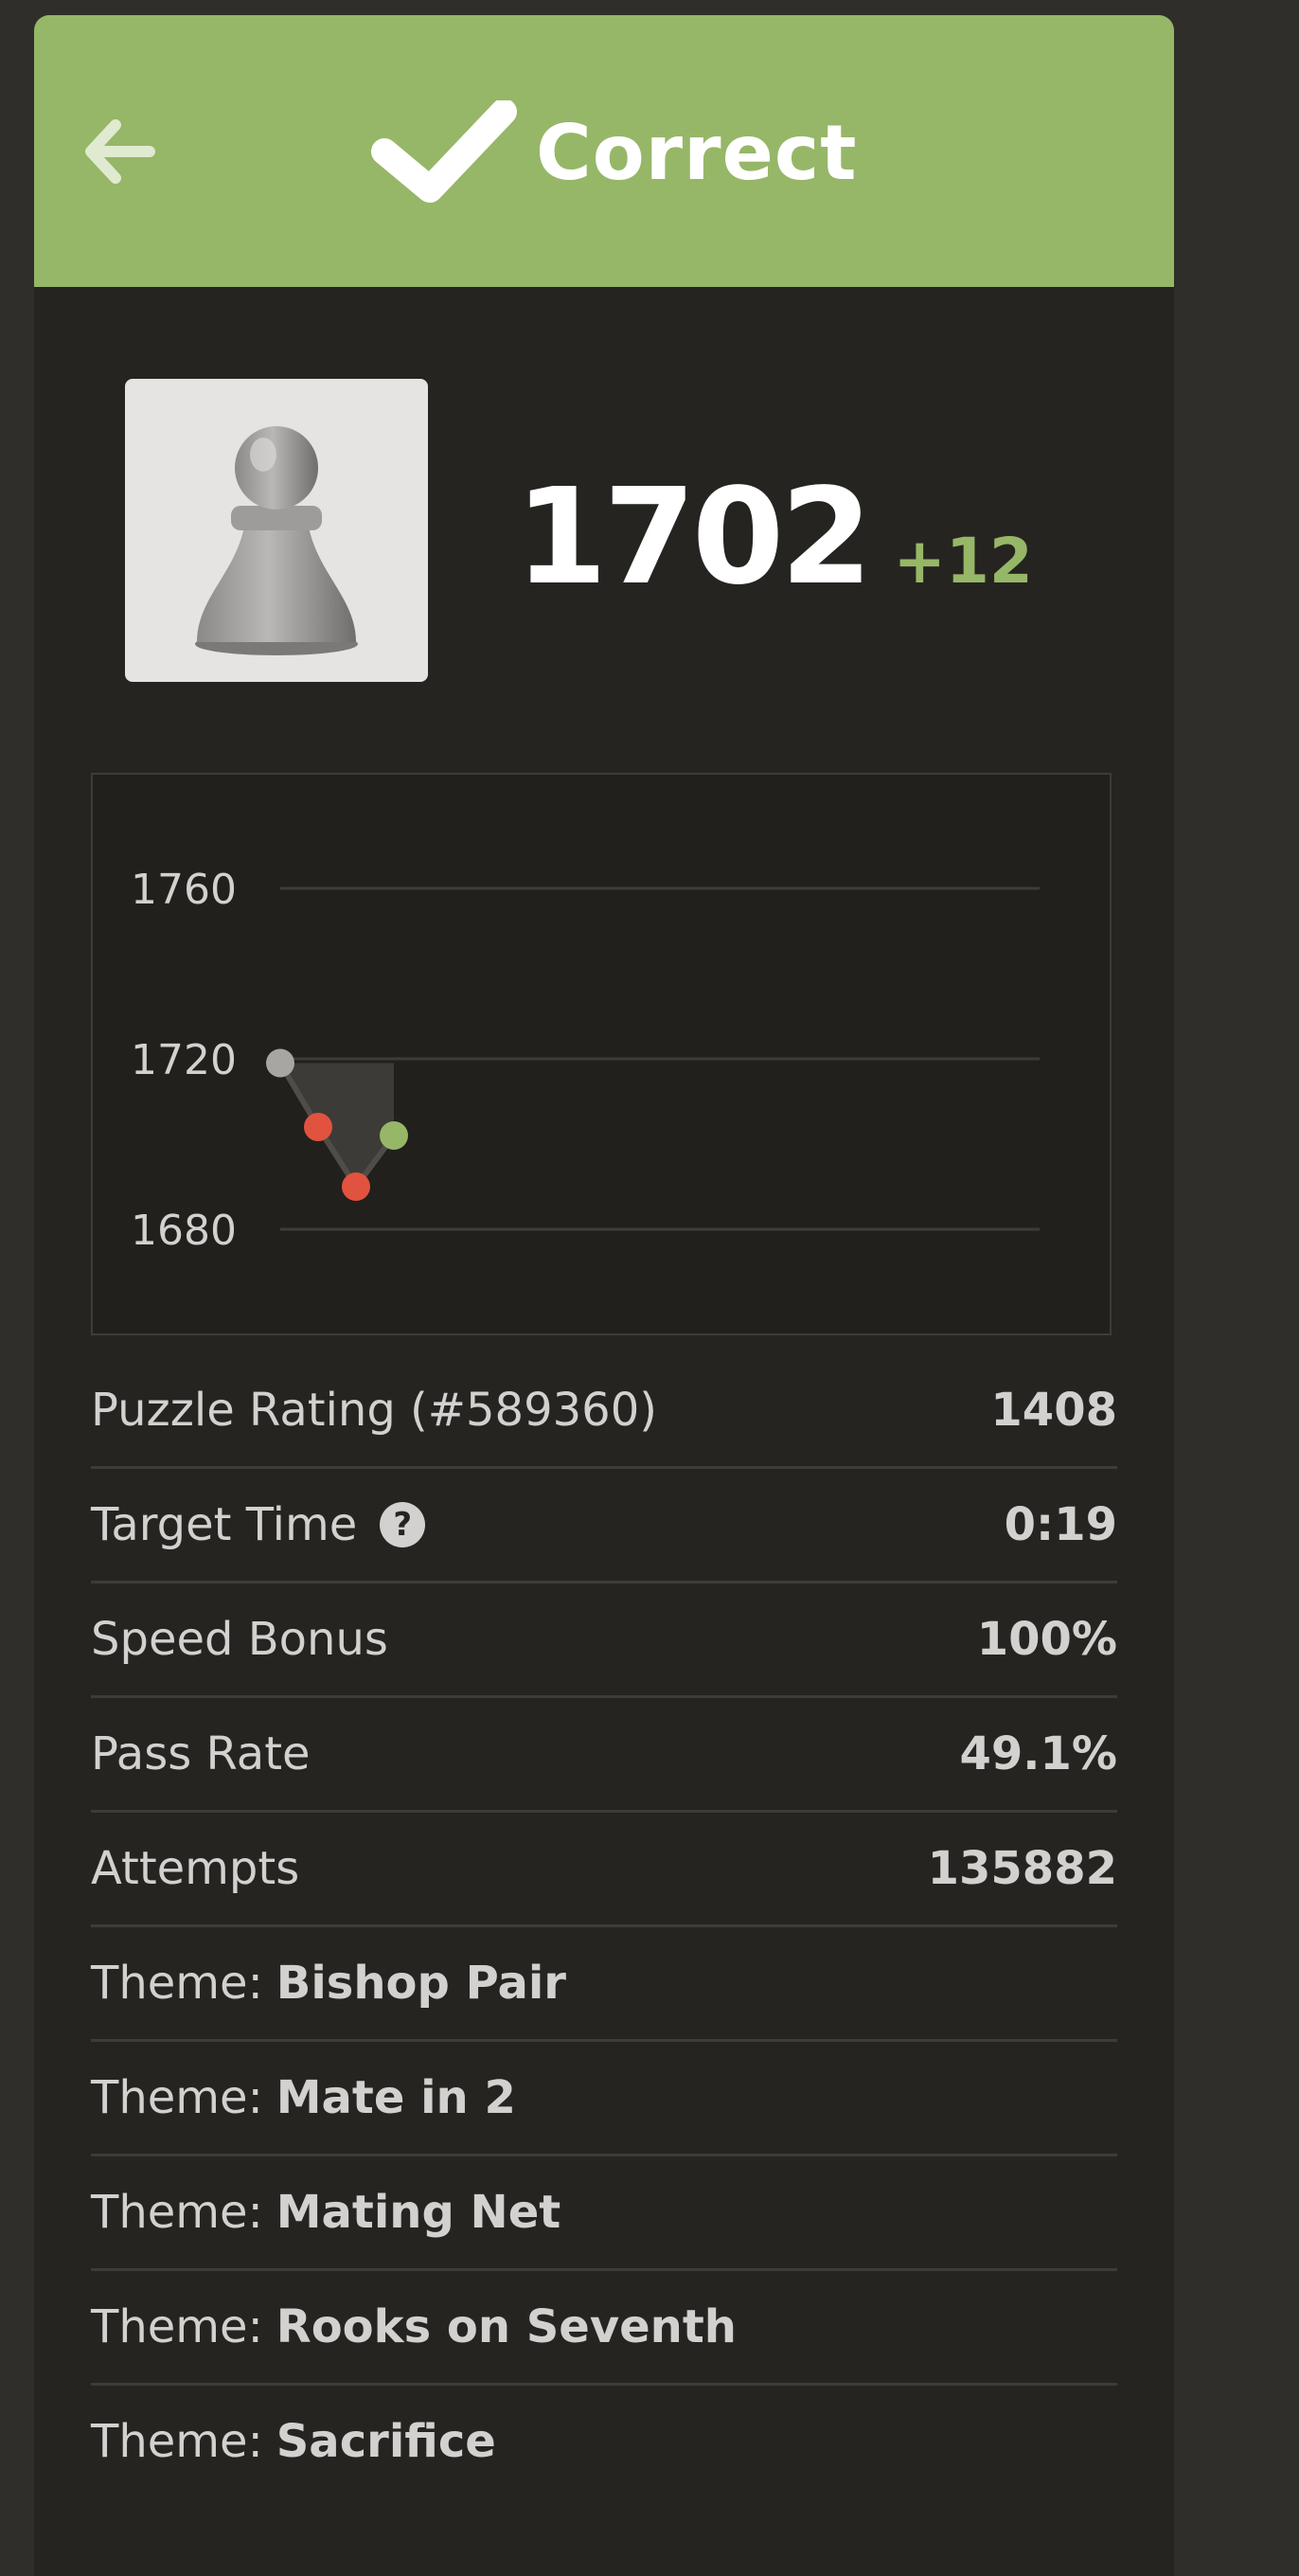 This screenshot has width=1299, height=2576. Describe the element at coordinates (224, 1524) in the screenshot. I see `stat-label: Target Time` at that location.